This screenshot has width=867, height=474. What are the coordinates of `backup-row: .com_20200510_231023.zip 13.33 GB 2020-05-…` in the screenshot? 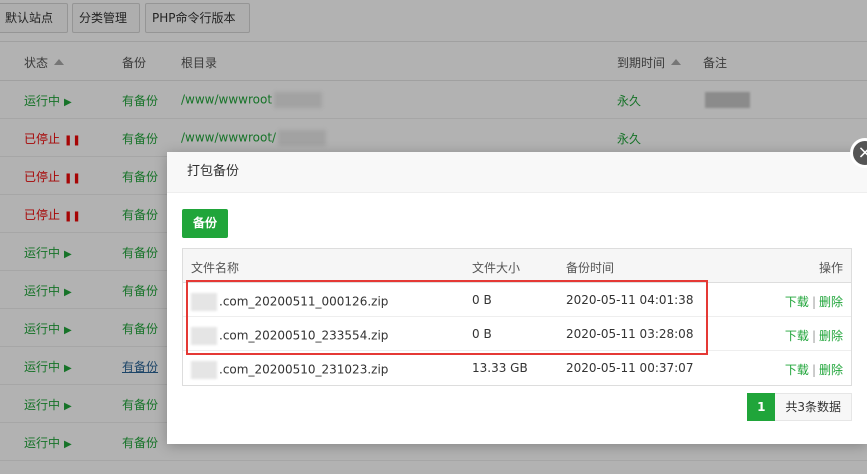 It's located at (517, 368).